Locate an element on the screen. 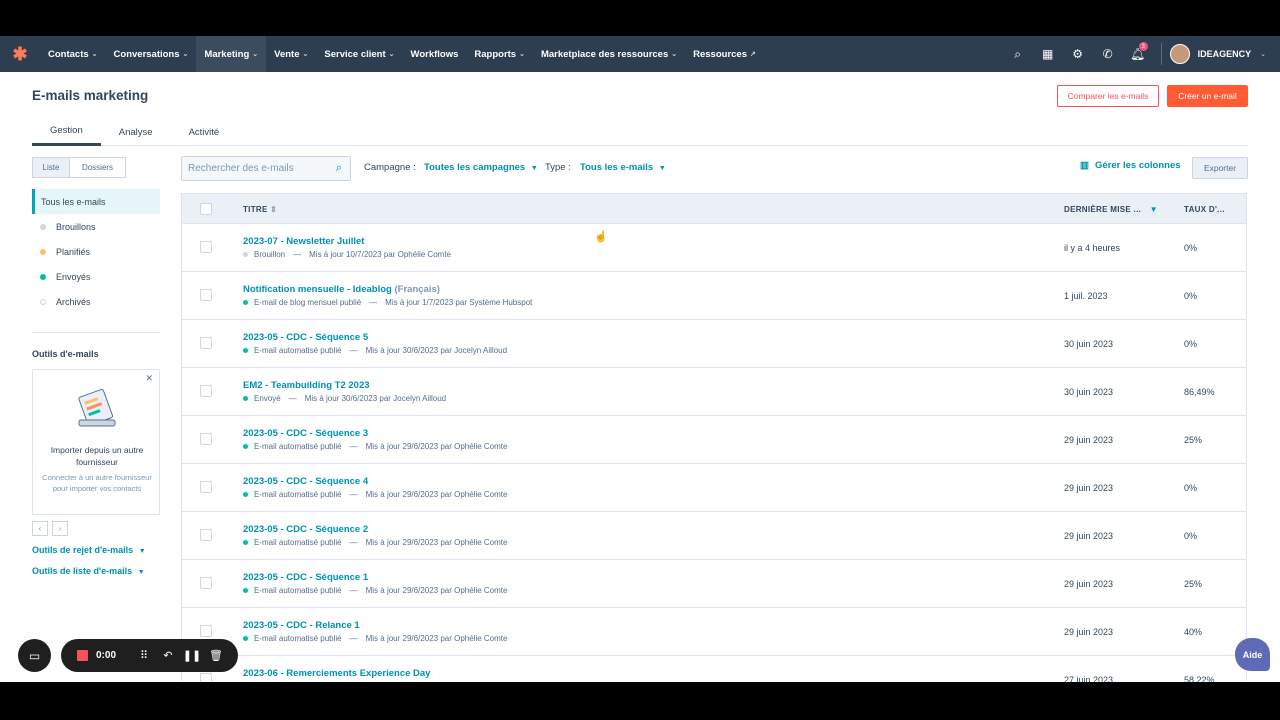 This screenshot has height=720, width=1280. drag-handle-icon: ⠿ is located at coordinates (144, 655).